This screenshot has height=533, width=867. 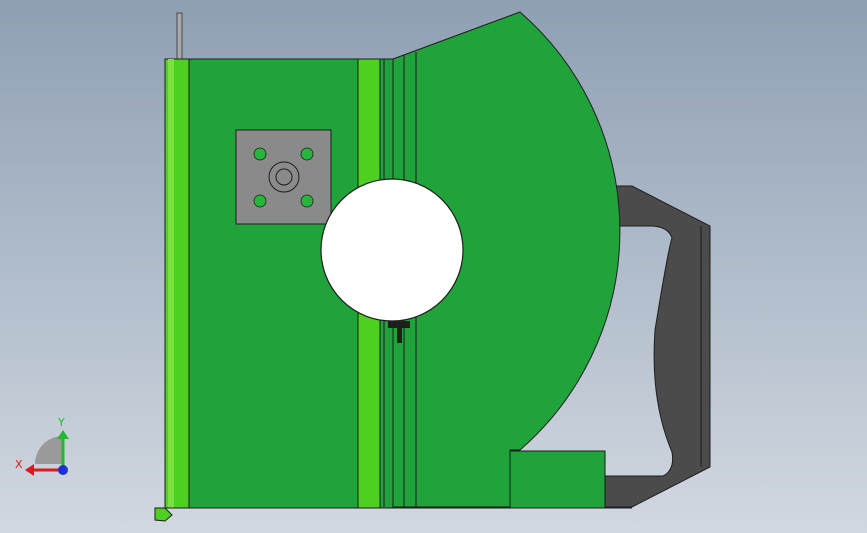 I want to click on bottom-foot, so click(x=163, y=514).